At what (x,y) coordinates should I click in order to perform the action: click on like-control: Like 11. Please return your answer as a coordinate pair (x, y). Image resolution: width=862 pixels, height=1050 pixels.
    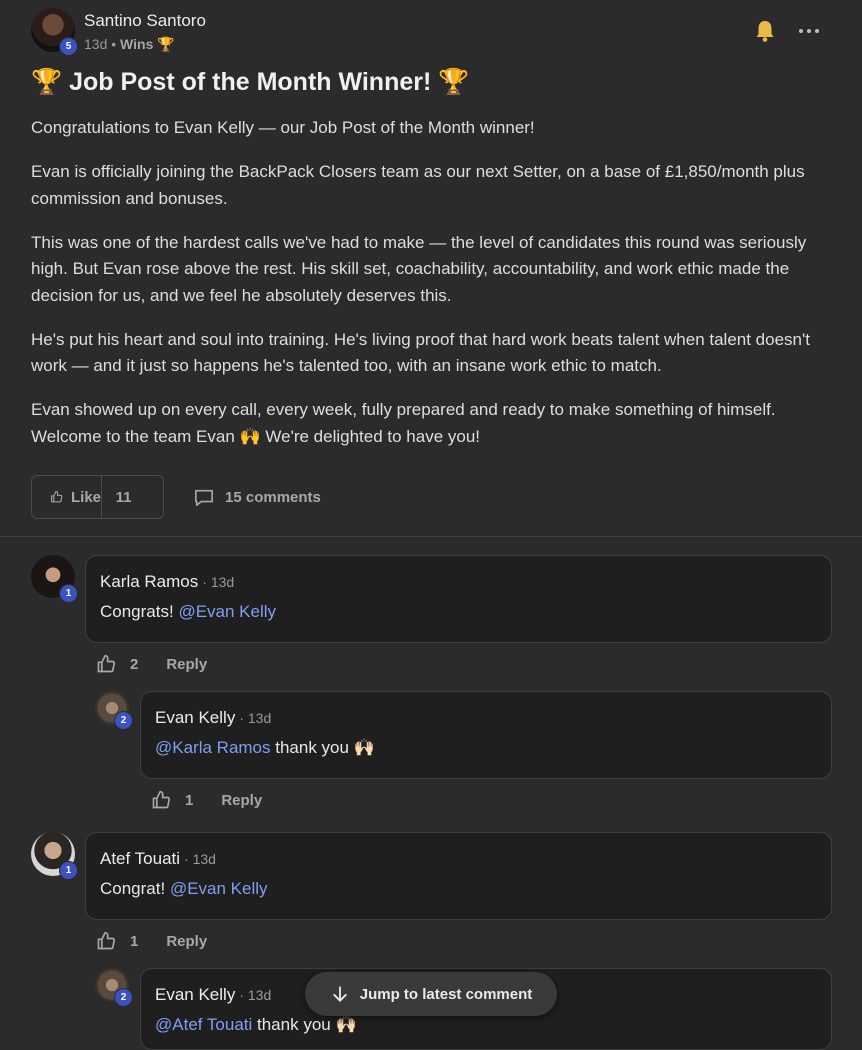
    Looking at the image, I should click on (97, 497).